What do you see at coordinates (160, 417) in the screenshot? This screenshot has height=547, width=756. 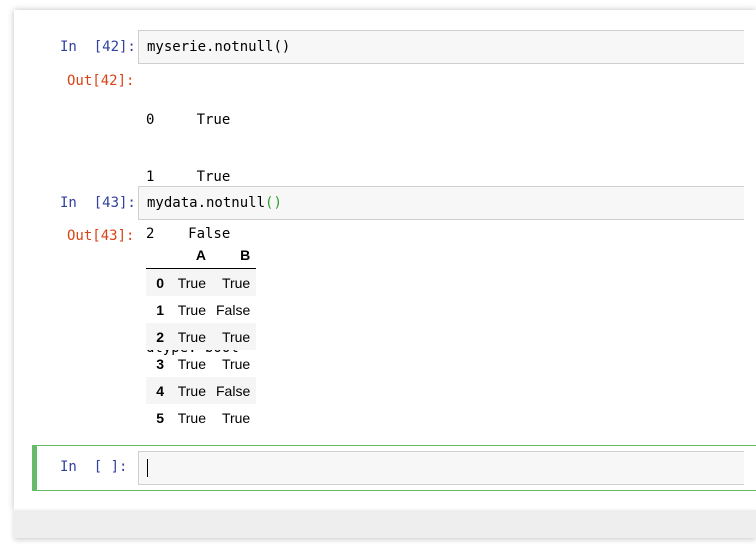 I see `row-index: 5` at bounding box center [160, 417].